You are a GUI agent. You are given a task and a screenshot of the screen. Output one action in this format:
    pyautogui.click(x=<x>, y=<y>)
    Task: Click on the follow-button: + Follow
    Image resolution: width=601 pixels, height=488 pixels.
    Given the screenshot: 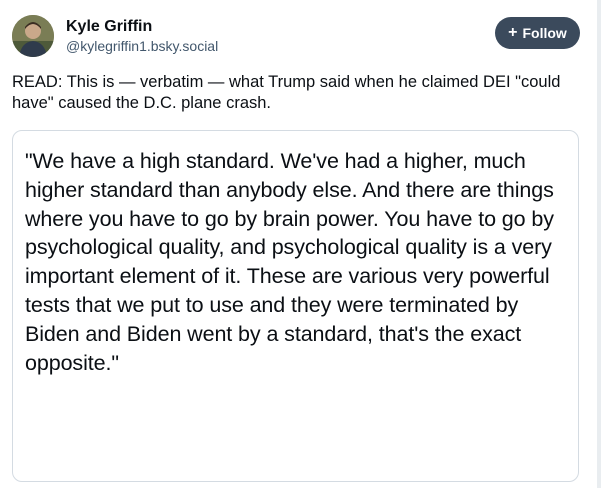 What is the action you would take?
    pyautogui.click(x=537, y=33)
    